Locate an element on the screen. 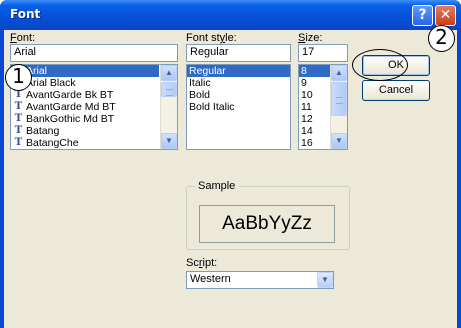 The height and width of the screenshot is (328, 461). size-item-label: 9 is located at coordinates (304, 83).